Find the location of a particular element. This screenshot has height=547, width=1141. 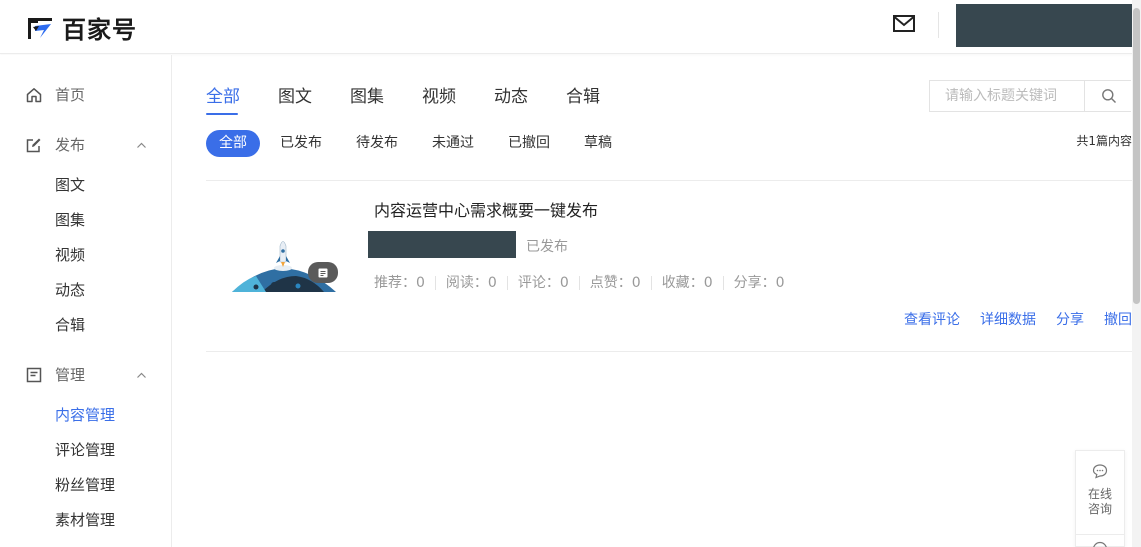

help-divider is located at coordinates (1100, 534).